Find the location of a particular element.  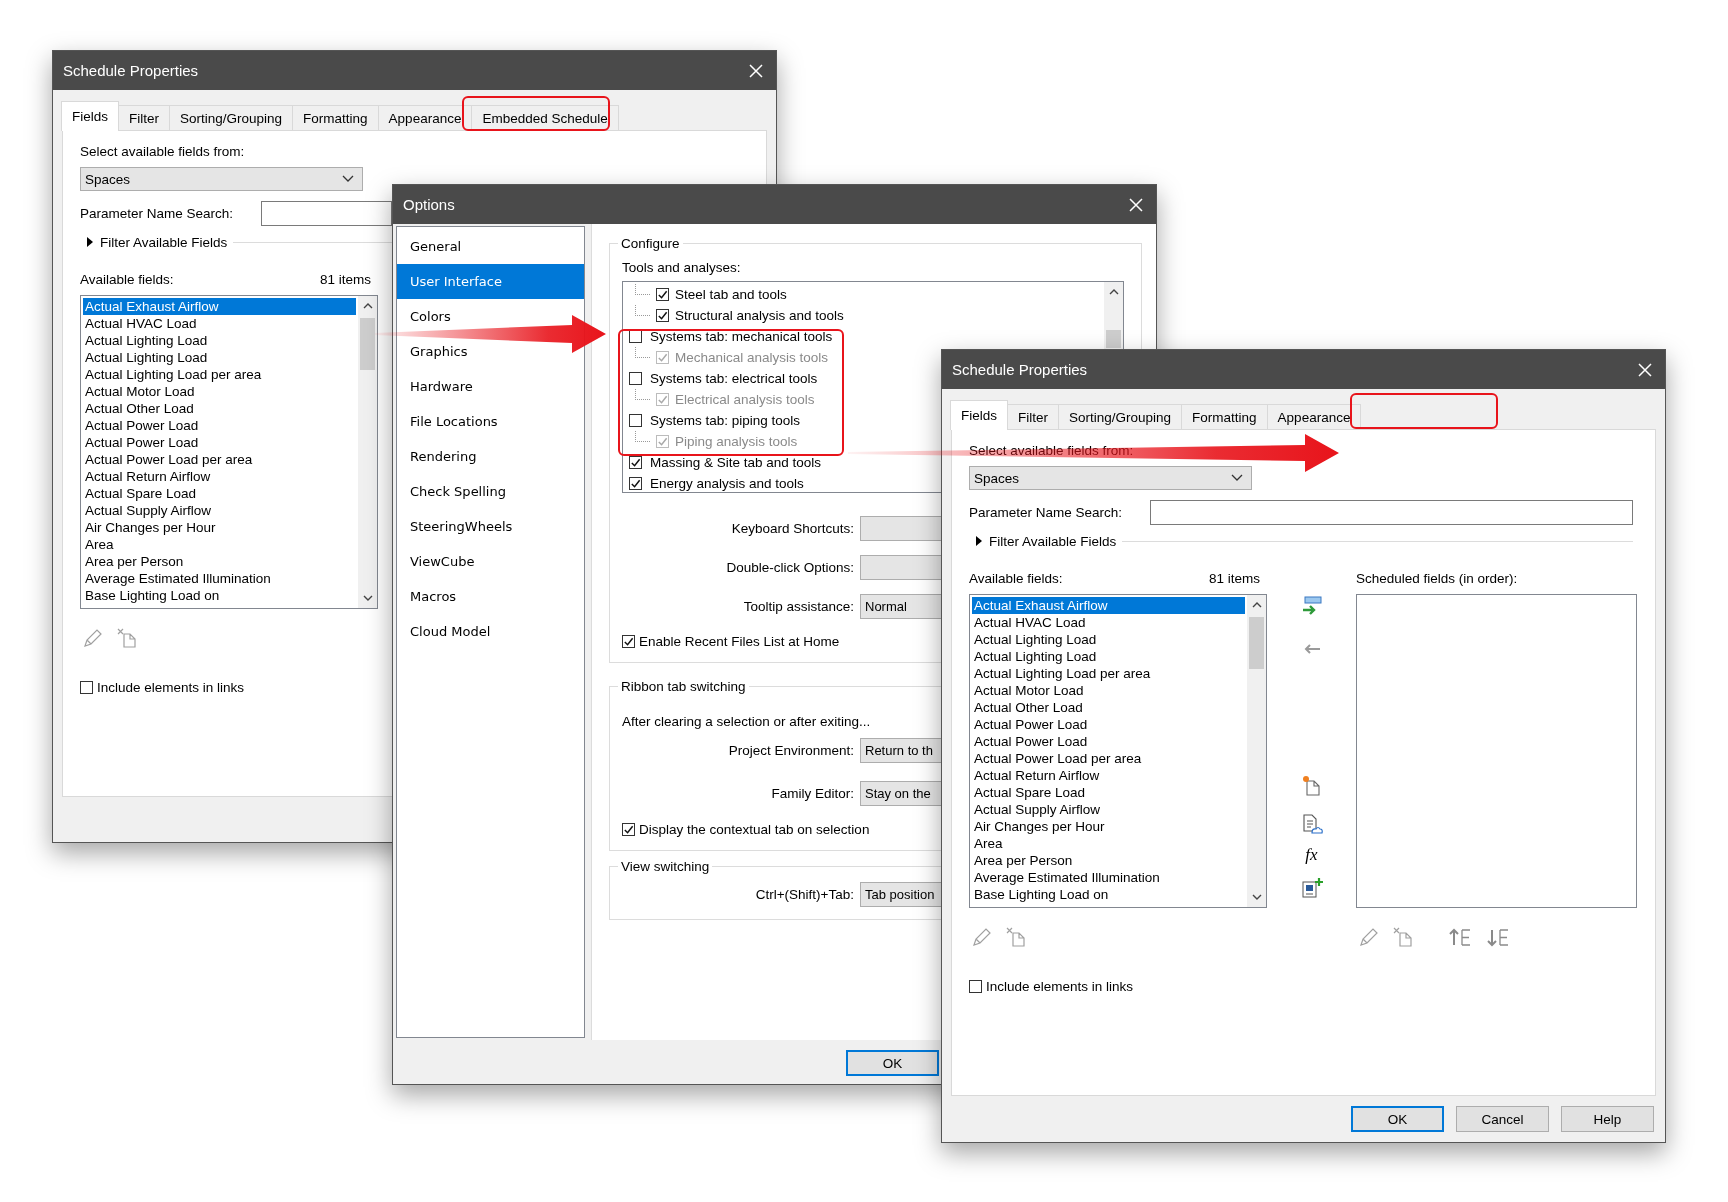

nav-item: Cloud Model is located at coordinates (450, 631).